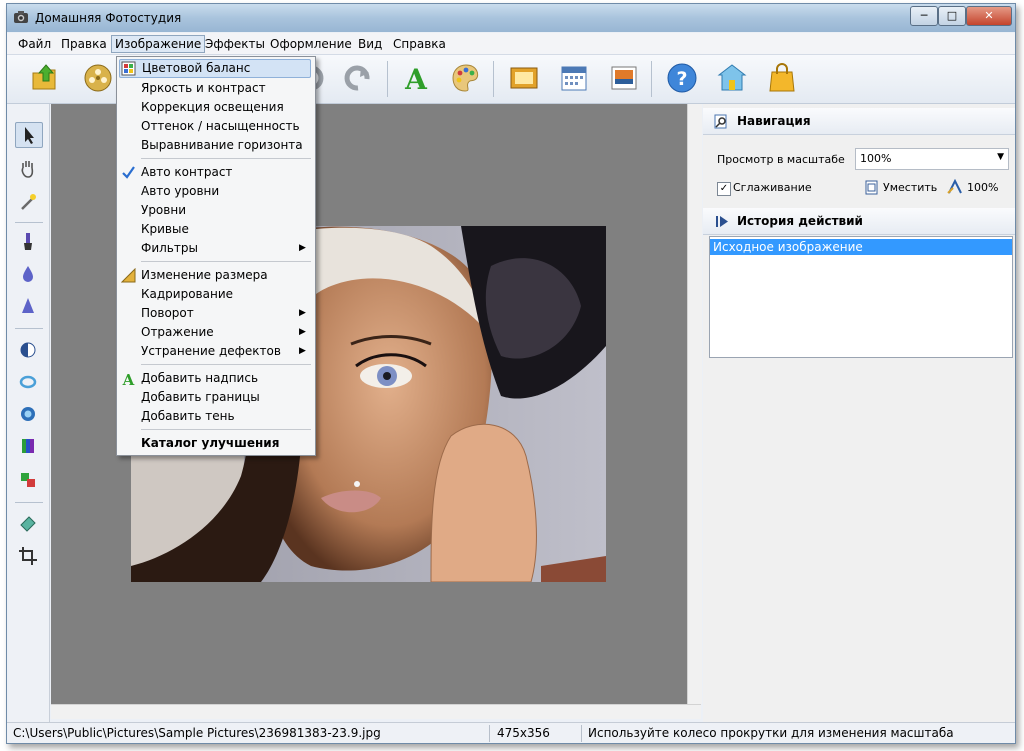 This screenshot has height=751, width=1024. What do you see at coordinates (28, 556) in the screenshot?
I see `crop-icon` at bounding box center [28, 556].